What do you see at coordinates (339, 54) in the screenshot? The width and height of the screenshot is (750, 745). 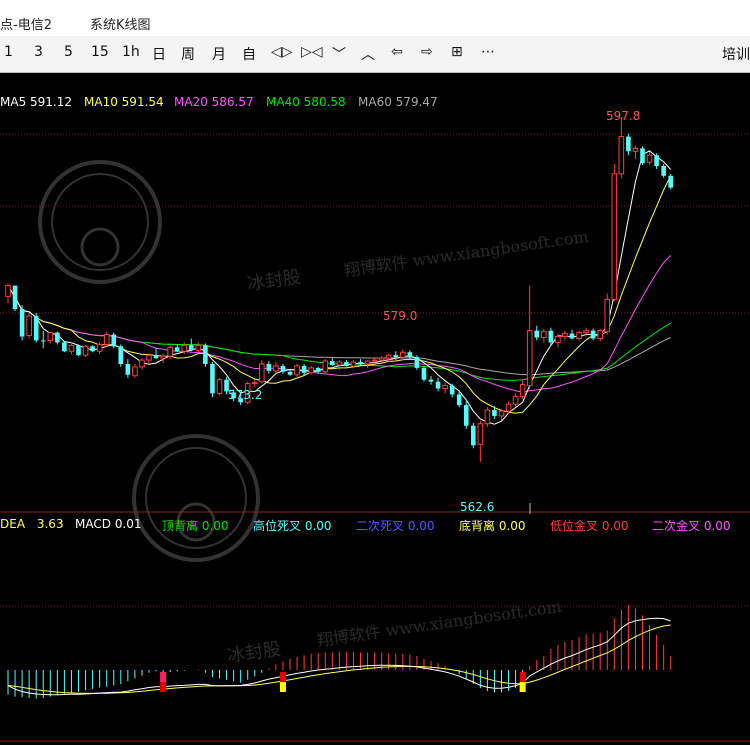 I see `chevron-down-icon: ﹀` at bounding box center [339, 54].